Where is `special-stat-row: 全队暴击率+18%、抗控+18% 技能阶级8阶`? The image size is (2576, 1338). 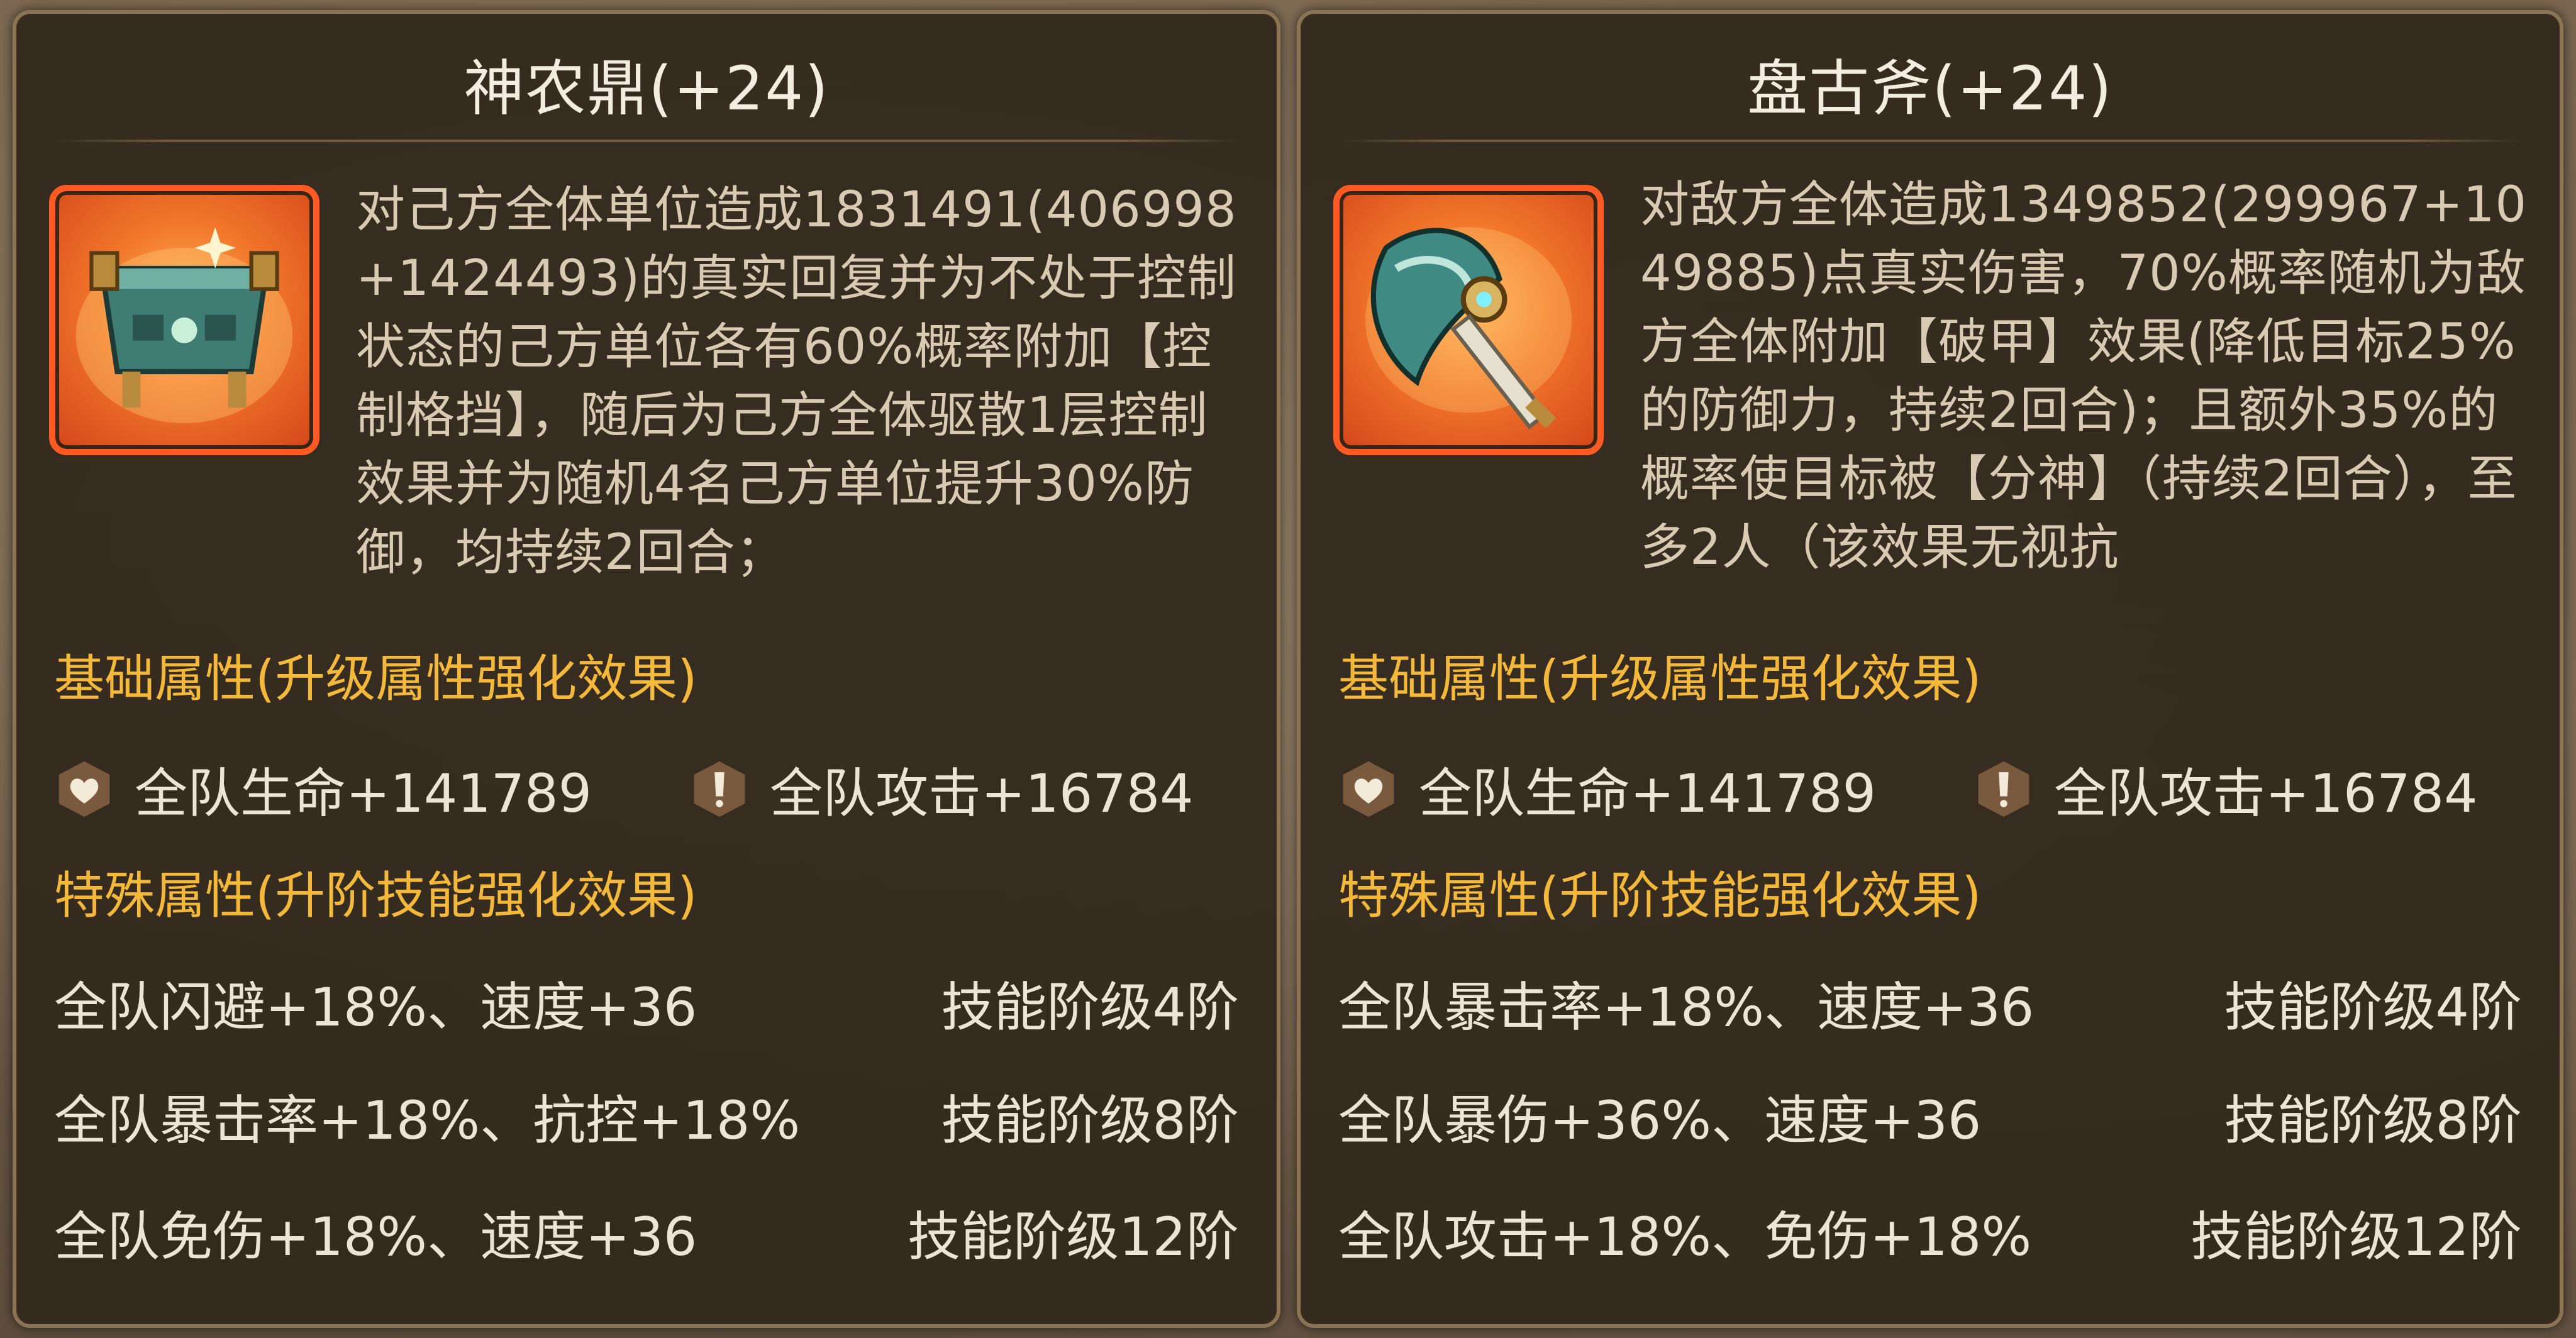 special-stat-row: 全队暴击率+18%、抗控+18% 技能阶级8阶 is located at coordinates (646, 1120).